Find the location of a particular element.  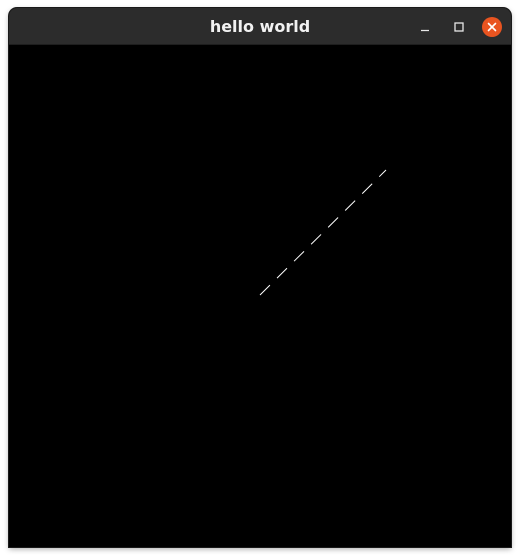

maximize-icon is located at coordinates (459, 27).